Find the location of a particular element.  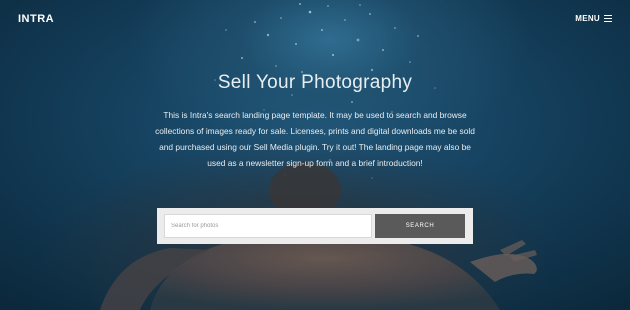

search-input is located at coordinates (268, 226).